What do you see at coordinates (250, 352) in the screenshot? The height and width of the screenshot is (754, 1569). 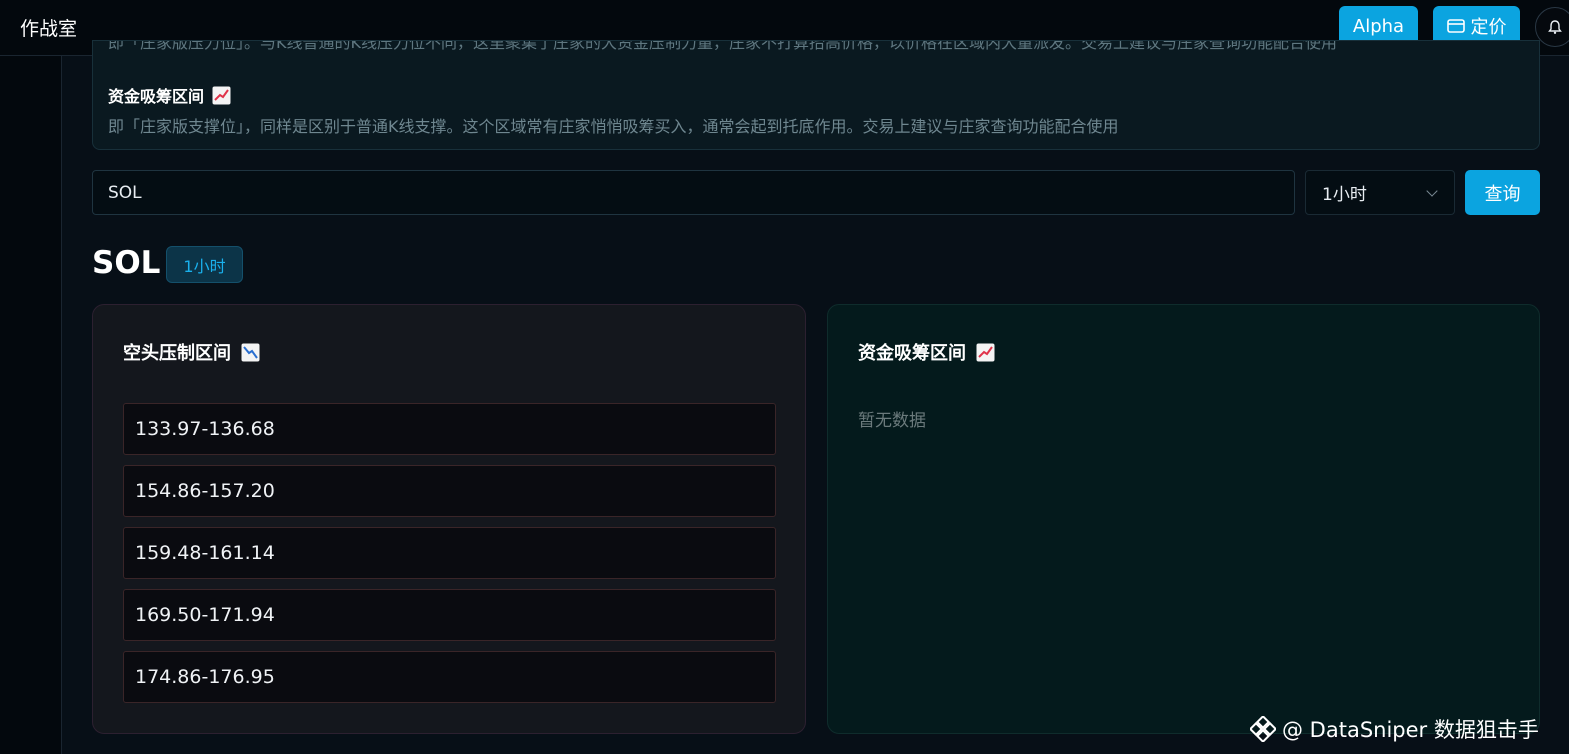 I see `chart-decreasing-icon` at bounding box center [250, 352].